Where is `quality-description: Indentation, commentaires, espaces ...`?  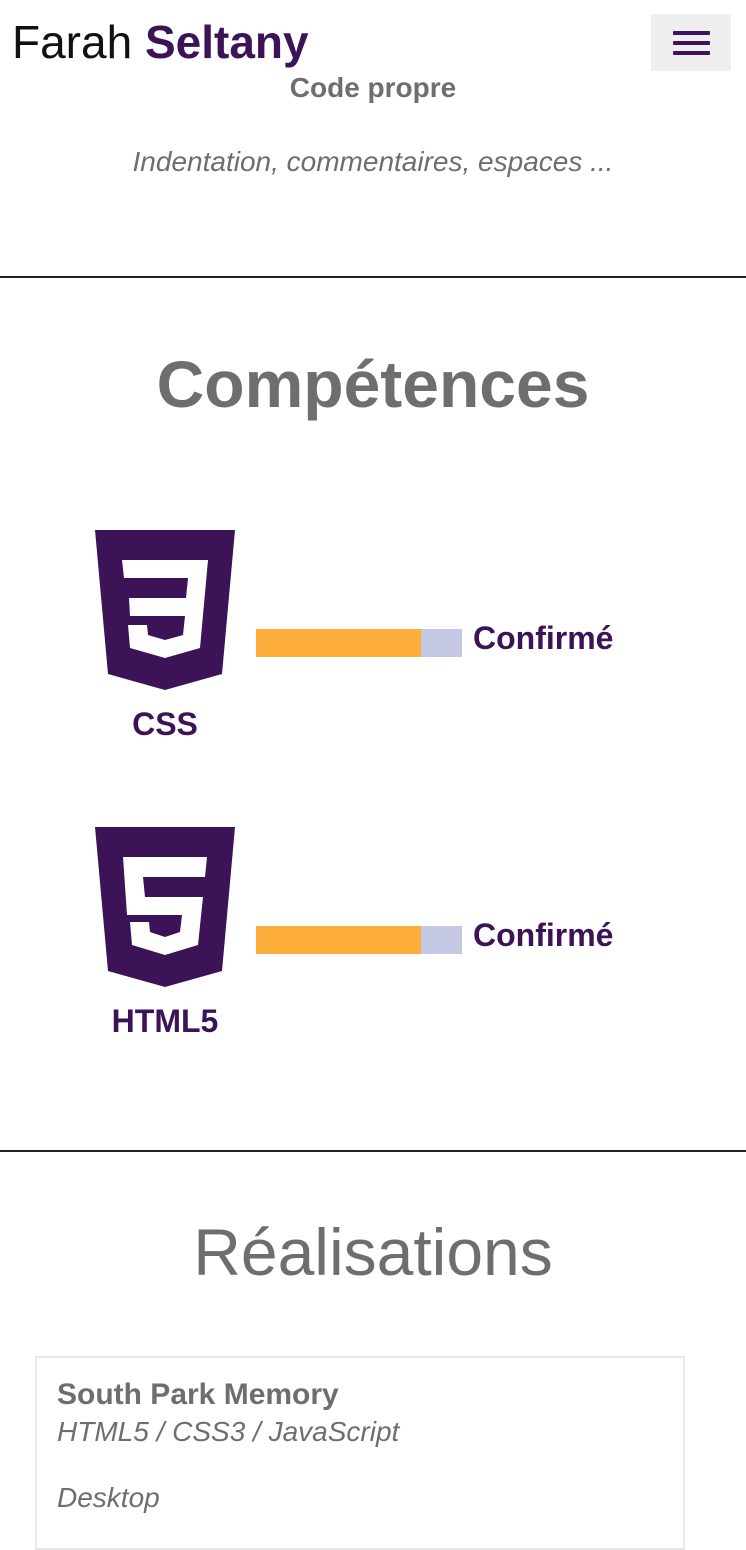 quality-description: Indentation, commentaires, espaces ... is located at coordinates (373, 161).